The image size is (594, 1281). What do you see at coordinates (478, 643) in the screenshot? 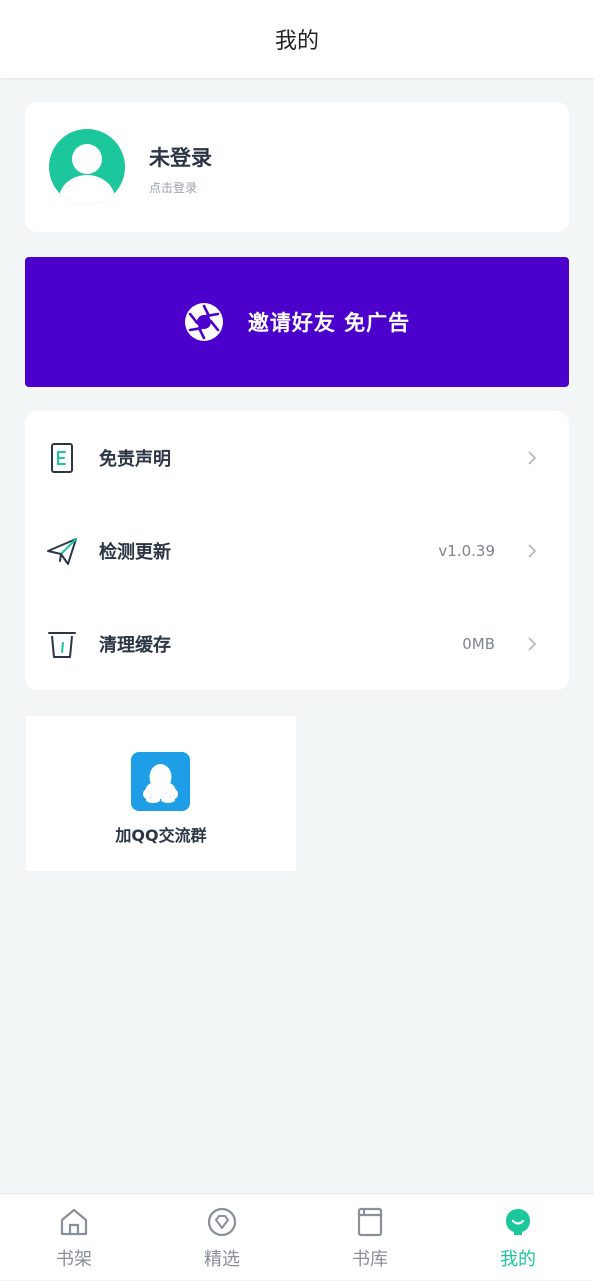
I see `cache-size: 0MB` at bounding box center [478, 643].